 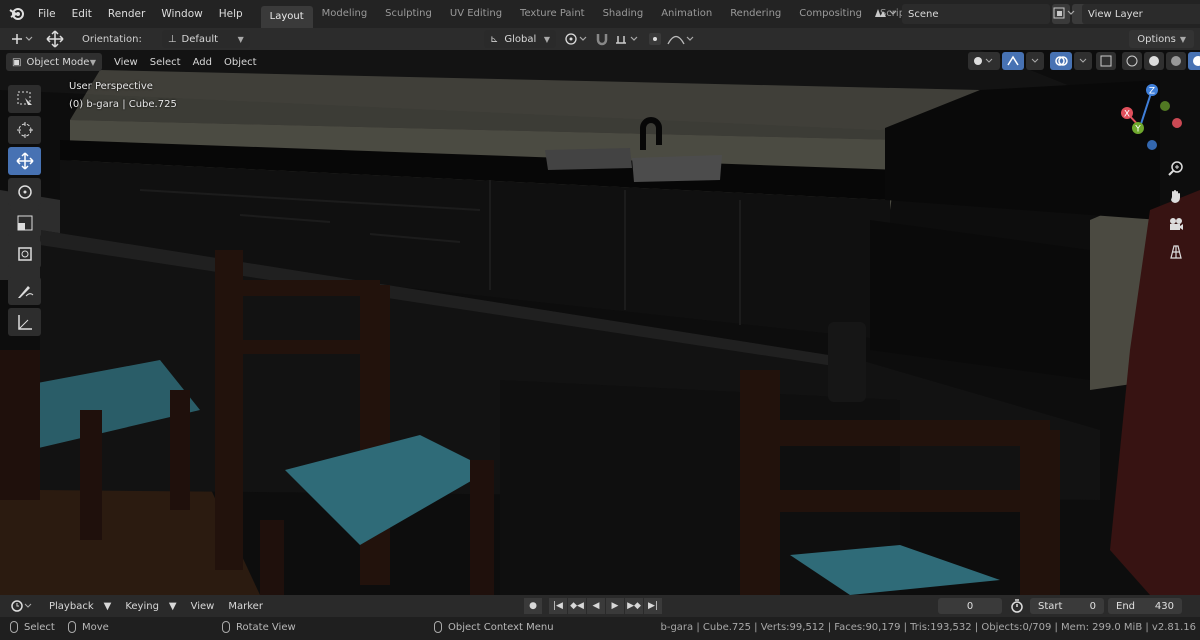 What do you see at coordinates (494, 39) in the screenshot?
I see `global-axes-icon: ⊾` at bounding box center [494, 39].